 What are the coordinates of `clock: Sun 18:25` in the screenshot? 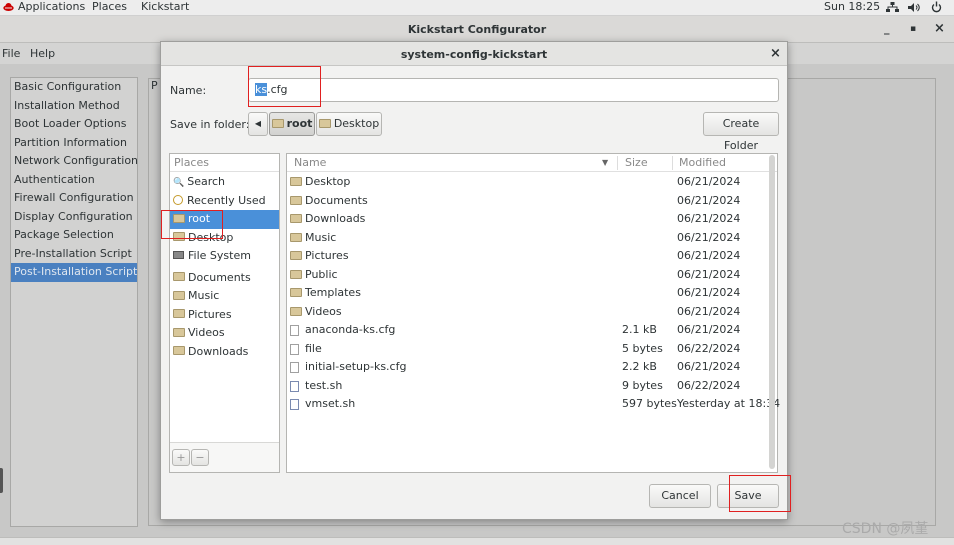 It's located at (852, 7).